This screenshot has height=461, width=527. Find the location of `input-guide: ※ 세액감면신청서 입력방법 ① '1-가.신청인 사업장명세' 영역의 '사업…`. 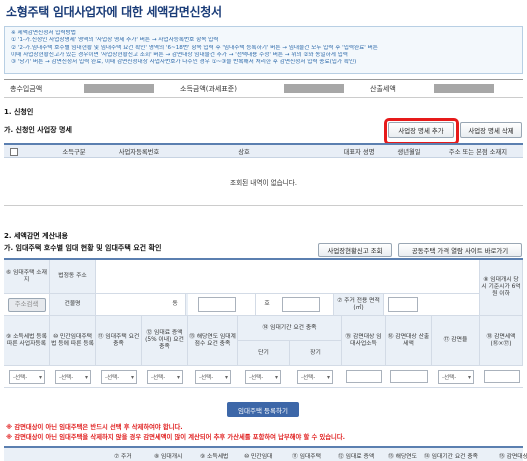

input-guide: ※ 세액감면신청서 입력방법 ① '1-가.신청인 사업장명세' 영역의 '사업… is located at coordinates (263, 50).